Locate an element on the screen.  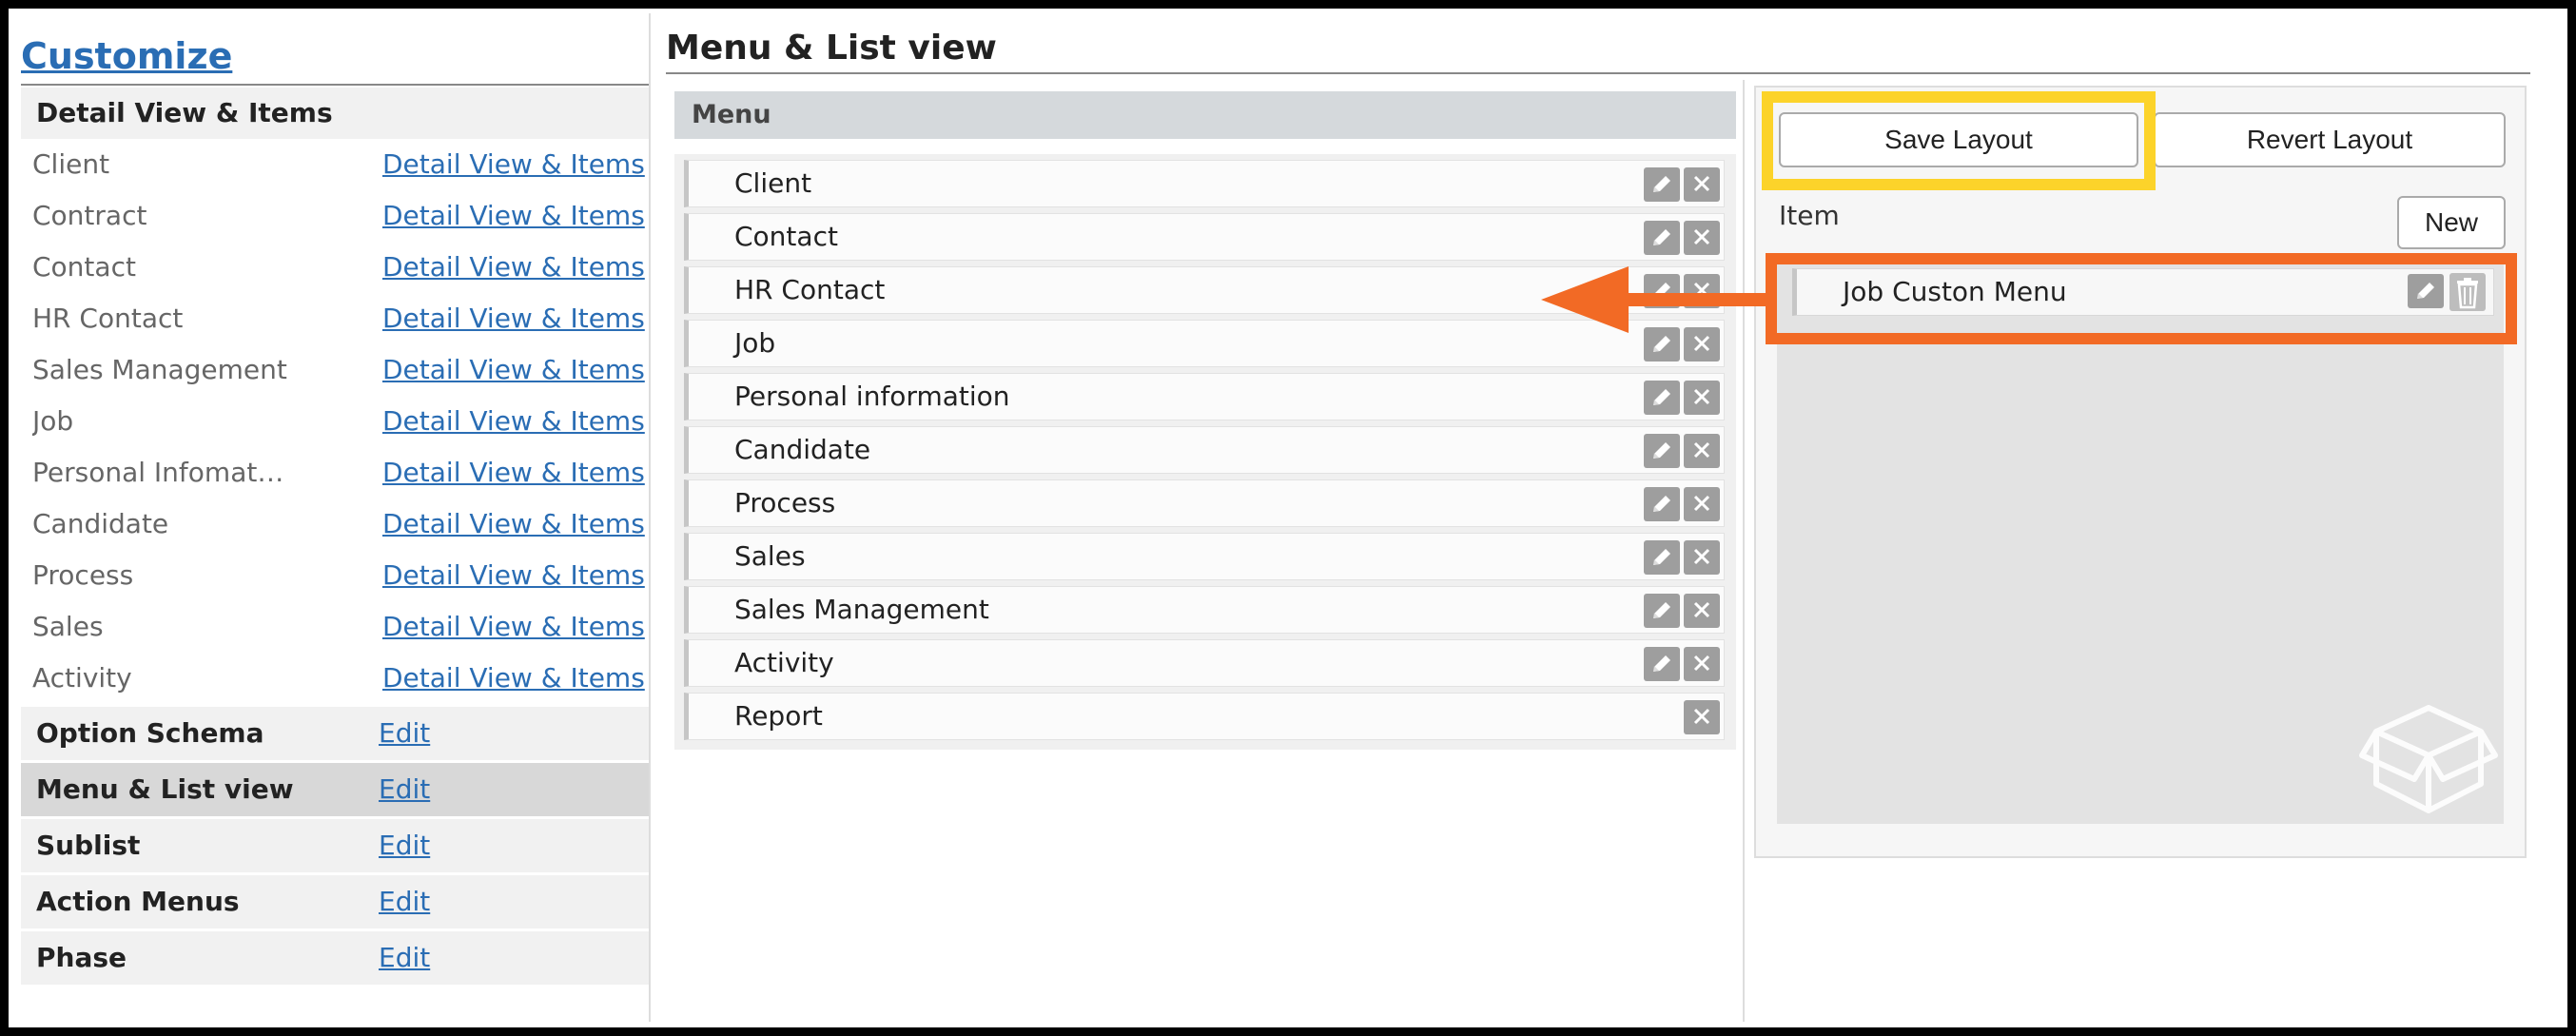
menu-list-item: Activity is located at coordinates (1205, 663).